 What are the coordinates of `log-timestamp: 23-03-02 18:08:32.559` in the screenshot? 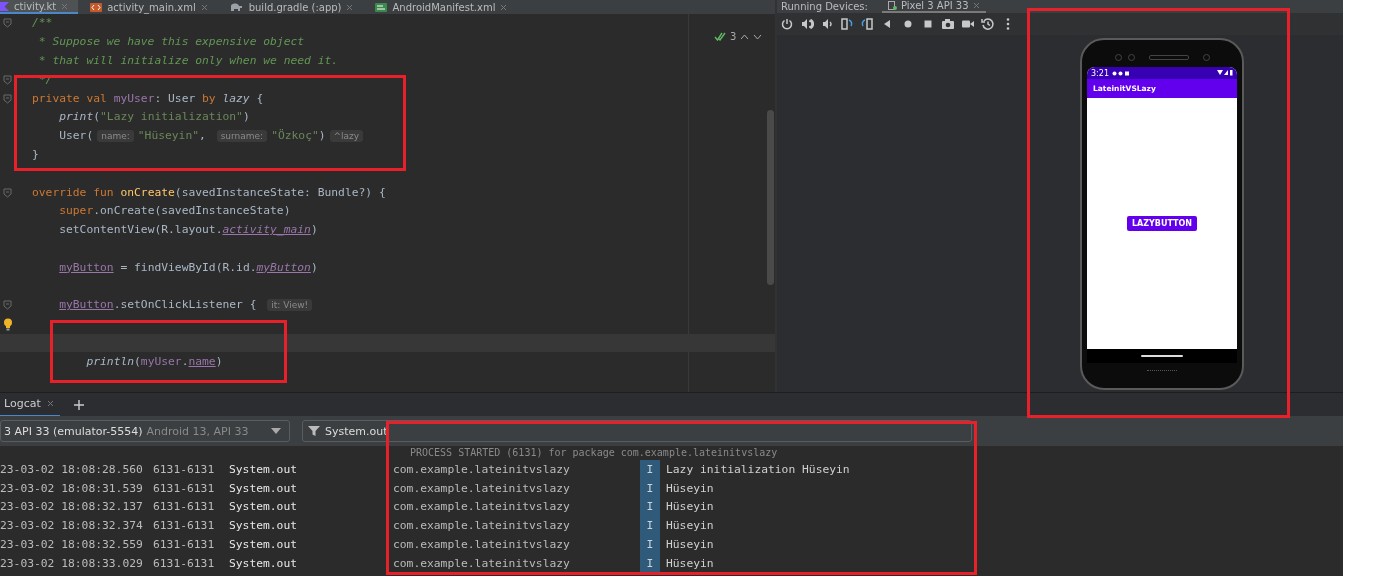 It's located at (72, 545).